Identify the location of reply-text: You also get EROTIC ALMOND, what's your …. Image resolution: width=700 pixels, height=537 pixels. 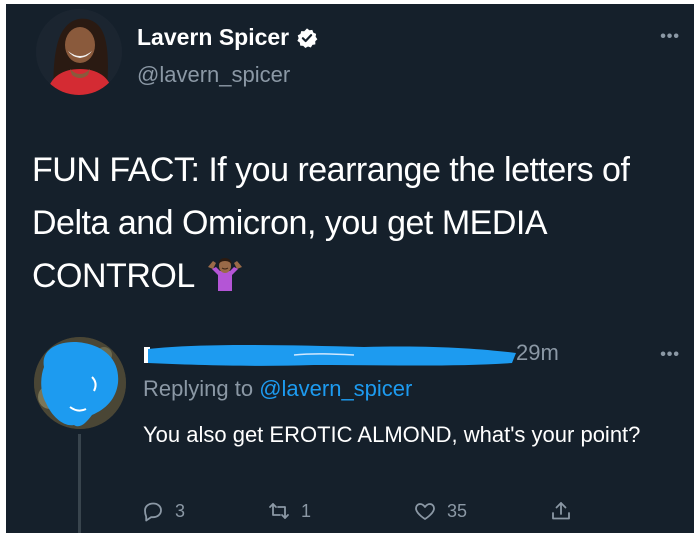
(392, 434).